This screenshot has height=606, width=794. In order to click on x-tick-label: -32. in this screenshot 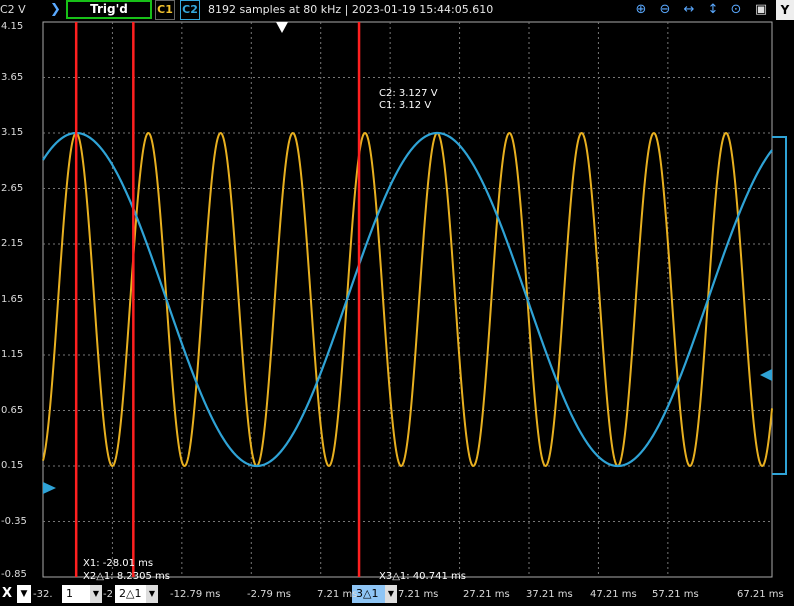, I will do `click(43, 594)`.